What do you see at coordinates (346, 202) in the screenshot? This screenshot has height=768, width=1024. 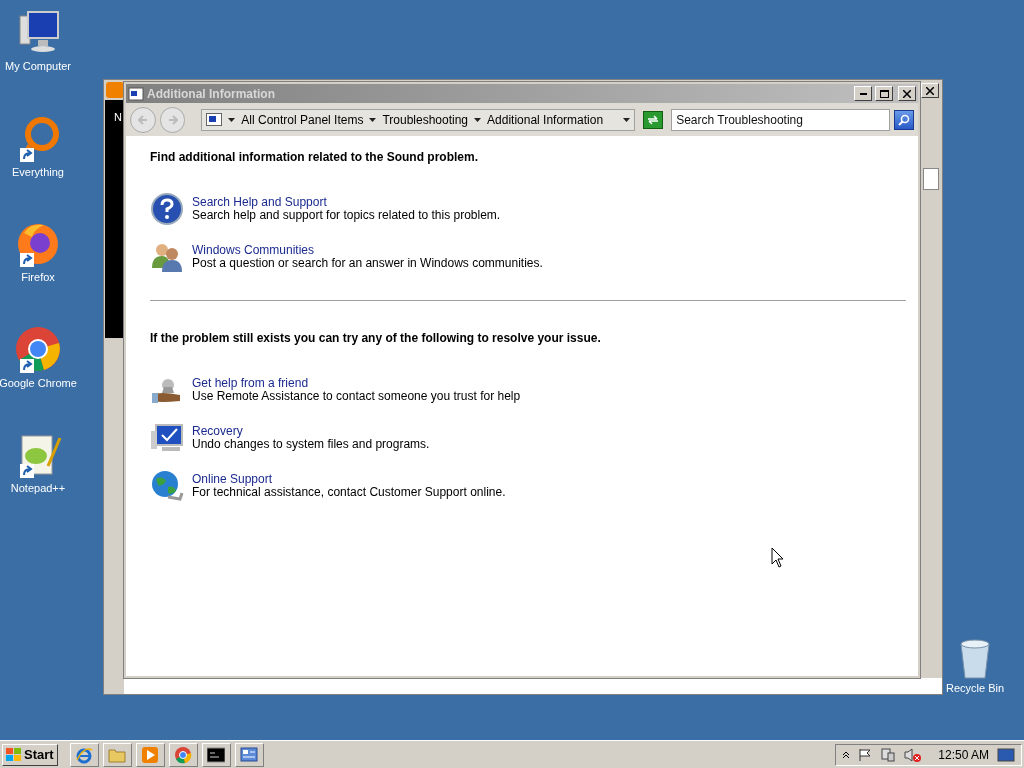 I see `task-link: Search Help and Support` at bounding box center [346, 202].